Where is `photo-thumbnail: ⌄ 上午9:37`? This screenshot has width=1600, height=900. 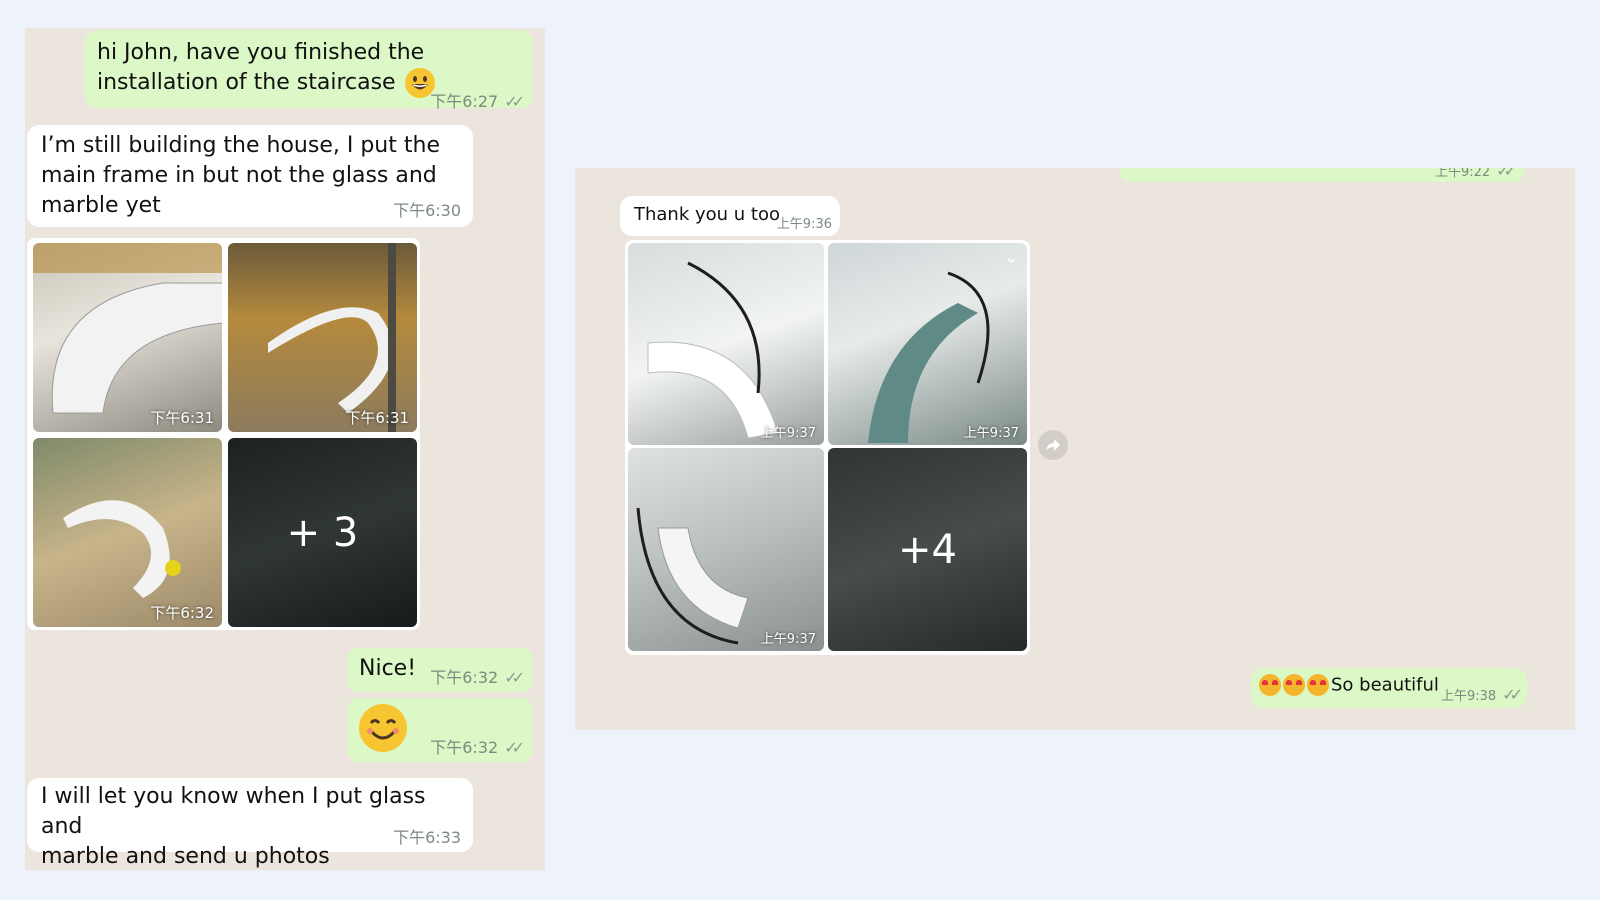
photo-thumbnail: ⌄ 上午9:37 is located at coordinates (927, 344).